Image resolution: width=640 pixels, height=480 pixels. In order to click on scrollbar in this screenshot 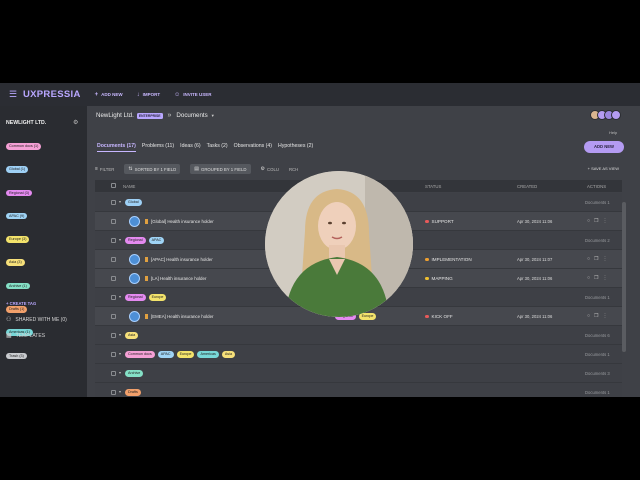, I will do `click(624, 277)`.